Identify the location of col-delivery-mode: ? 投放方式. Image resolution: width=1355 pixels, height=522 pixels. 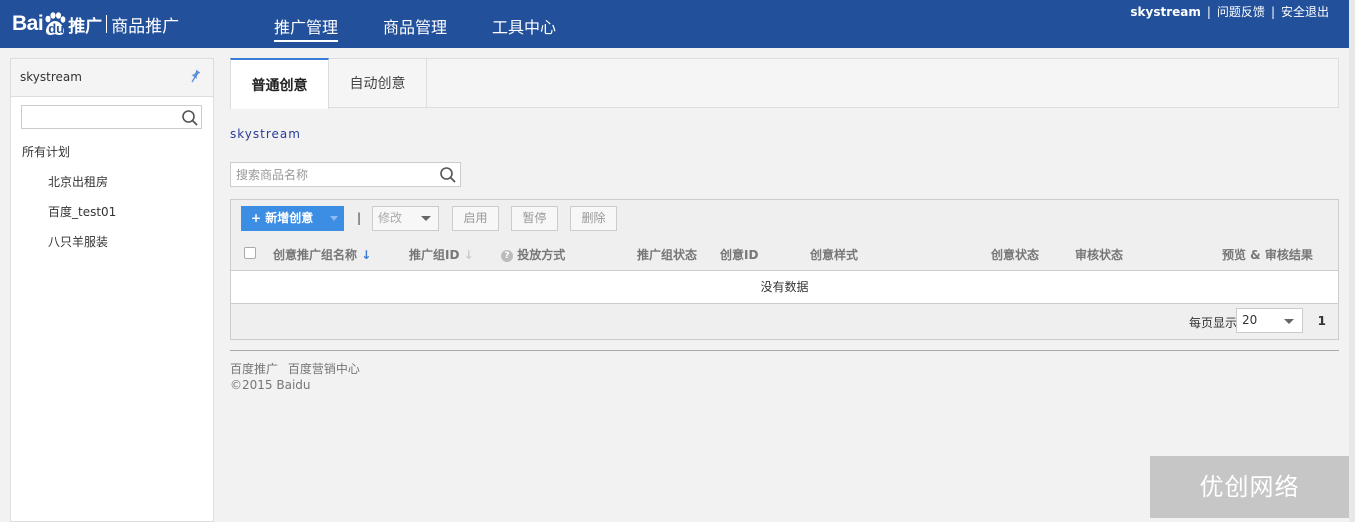
(533, 254).